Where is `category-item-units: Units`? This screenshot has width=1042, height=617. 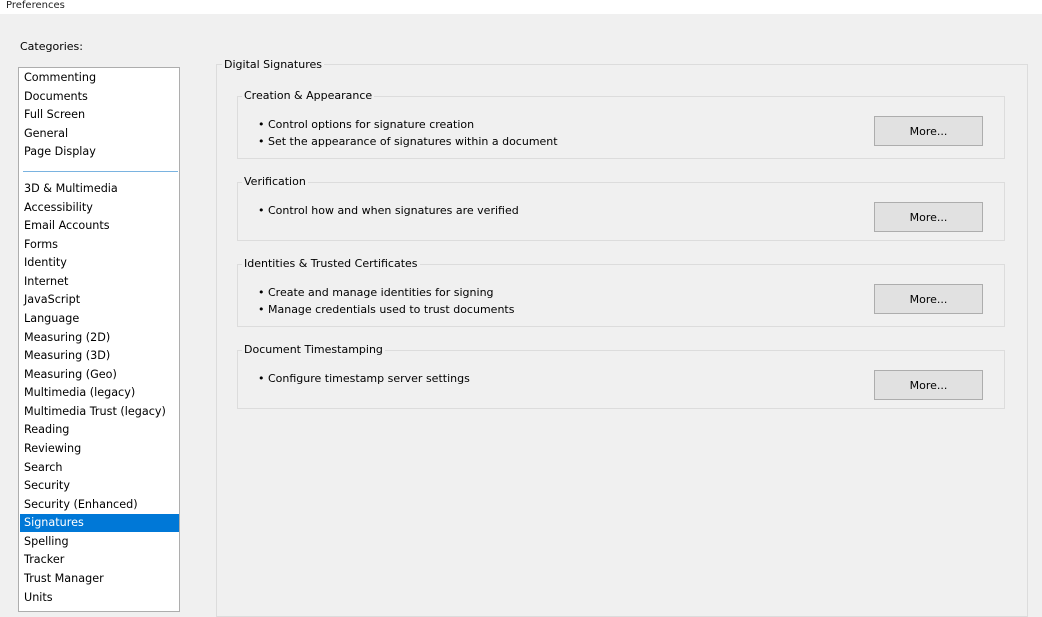 category-item-units: Units is located at coordinates (99, 598).